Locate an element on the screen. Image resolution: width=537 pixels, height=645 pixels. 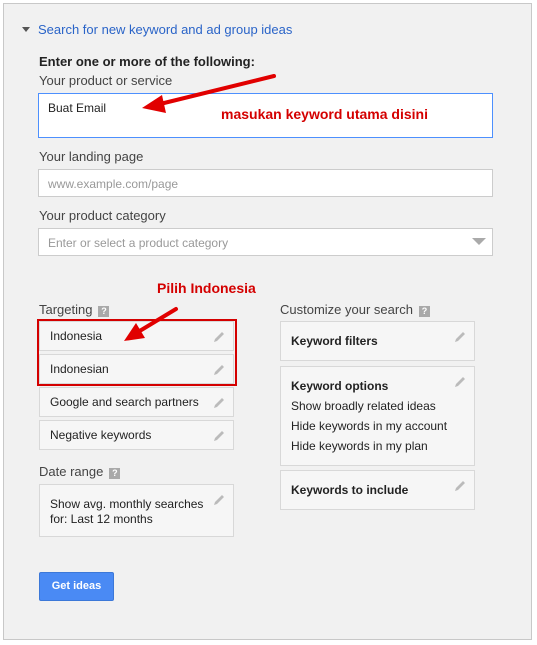
annotation-arrows is located at coordinates (200, 207).